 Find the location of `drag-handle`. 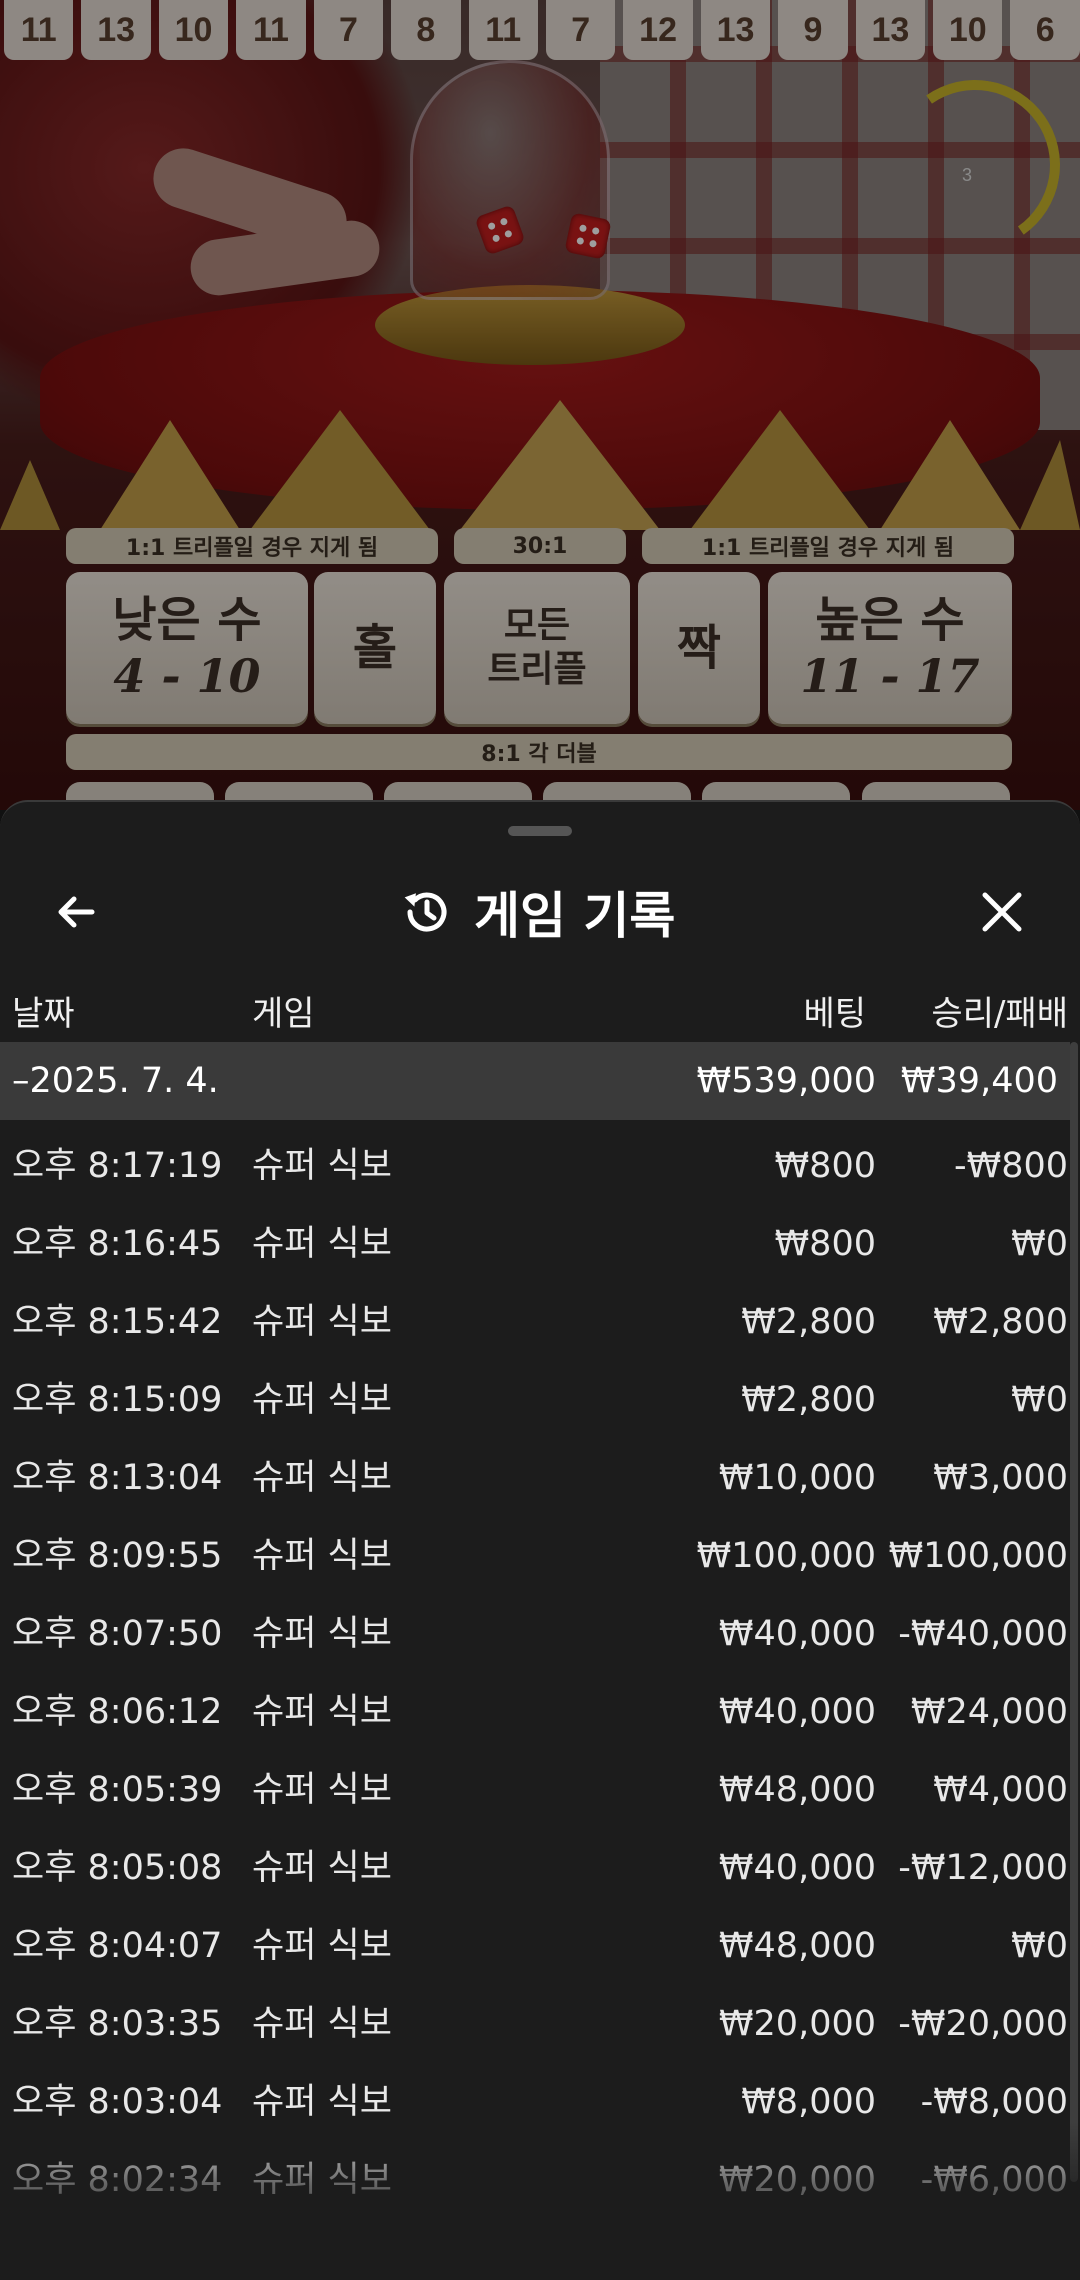

drag-handle is located at coordinates (540, 831).